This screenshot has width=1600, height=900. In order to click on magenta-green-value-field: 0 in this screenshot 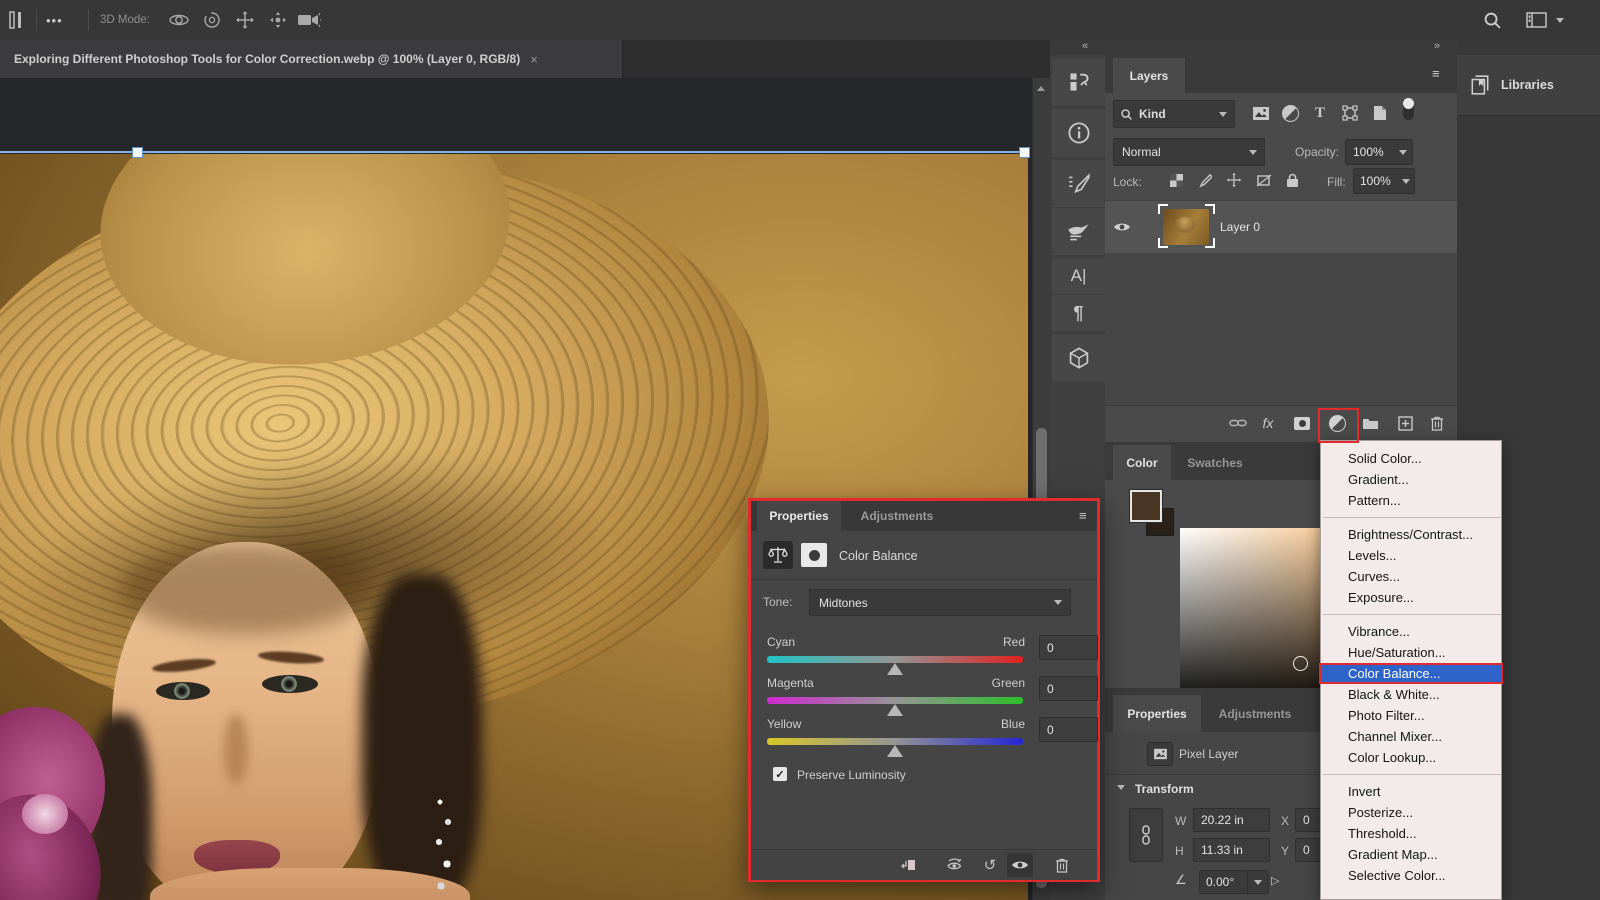, I will do `click(1068, 688)`.